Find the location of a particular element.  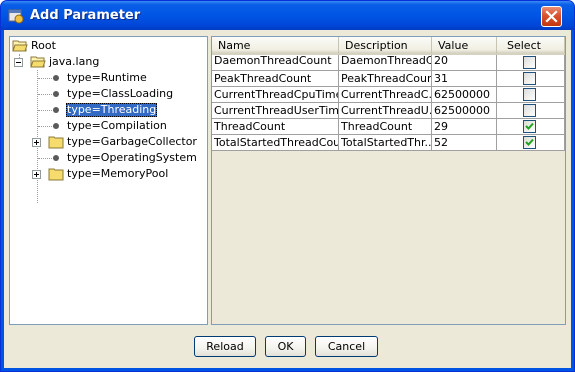

cell-name: CurrentThreadUserTime is located at coordinates (275, 111).